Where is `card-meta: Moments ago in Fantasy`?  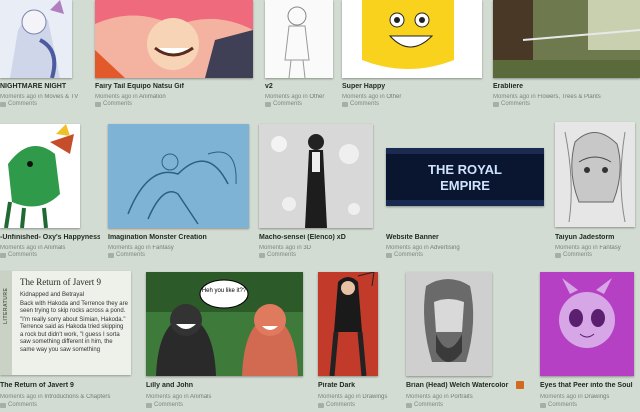
card-meta: Moments ago in Fantasy is located at coordinates (597, 248).